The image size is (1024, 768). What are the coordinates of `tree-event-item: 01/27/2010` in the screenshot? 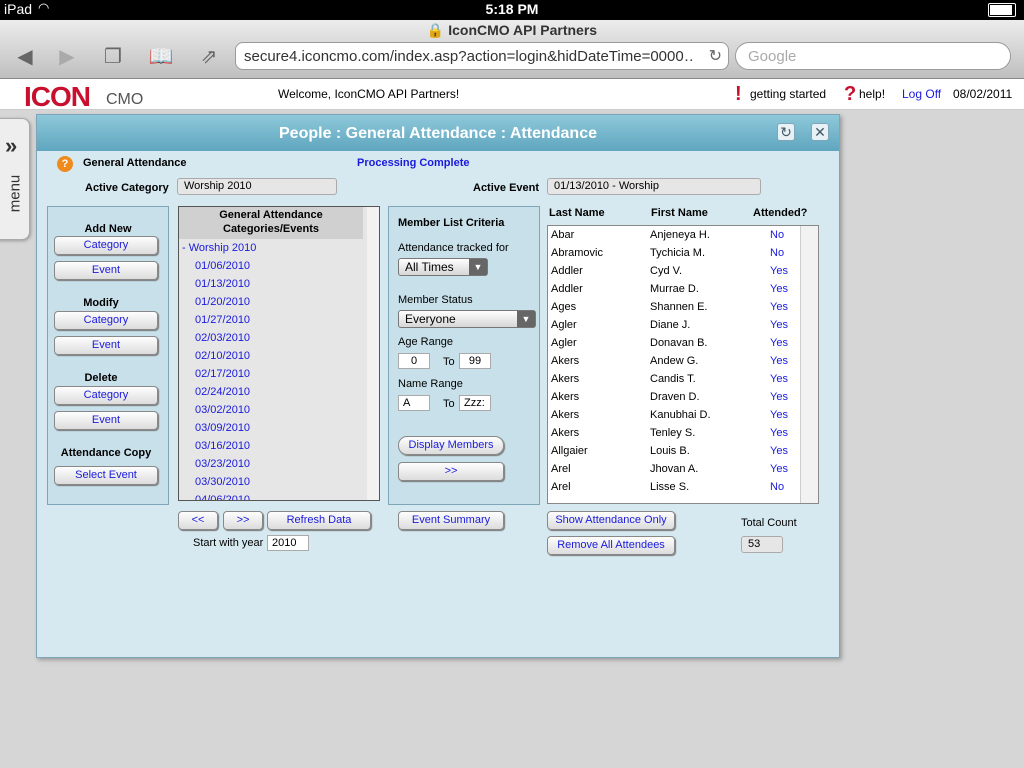 It's located at (222, 320).